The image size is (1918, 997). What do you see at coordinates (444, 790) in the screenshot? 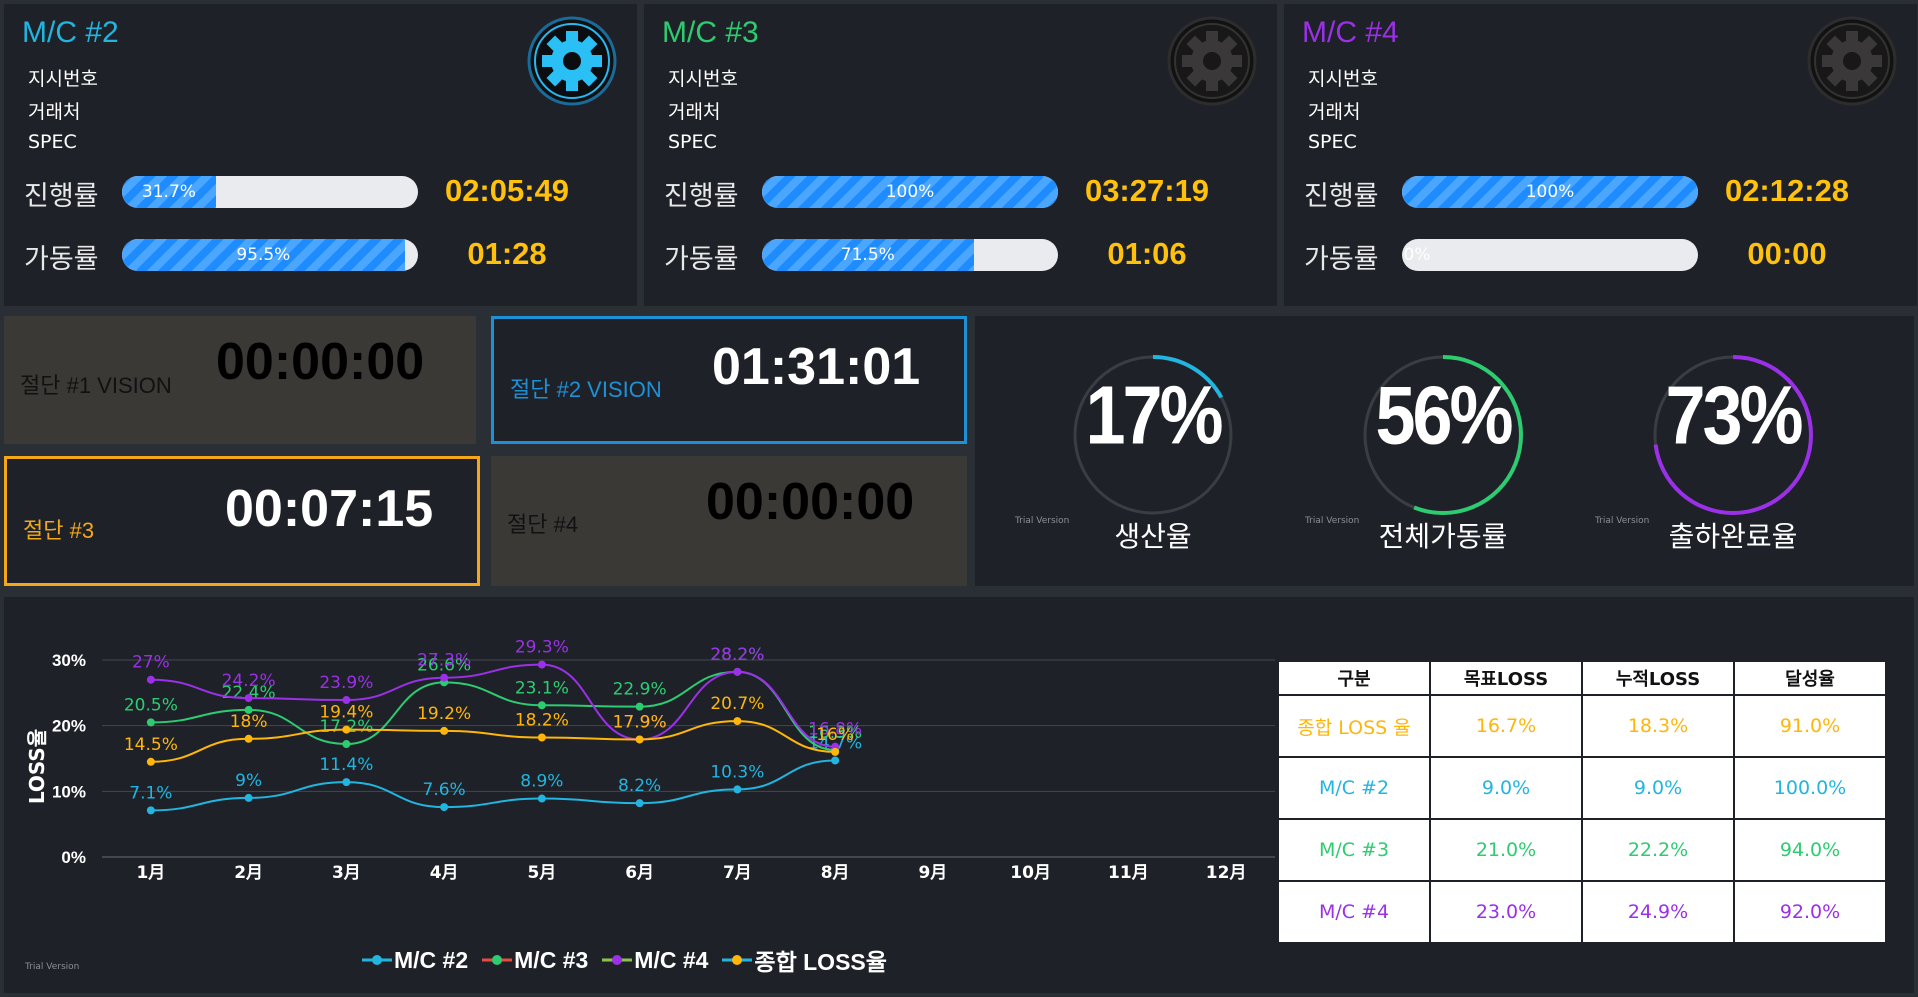
I see `data-label: 7.6%` at bounding box center [444, 790].